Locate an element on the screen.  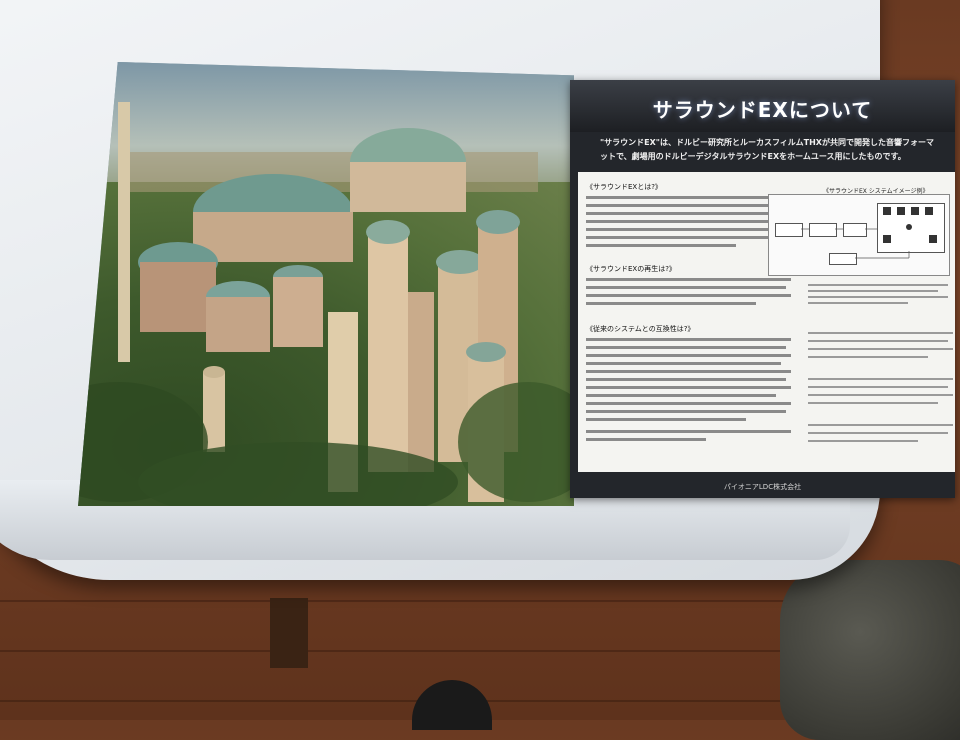
shoe is located at coordinates (452, 705).